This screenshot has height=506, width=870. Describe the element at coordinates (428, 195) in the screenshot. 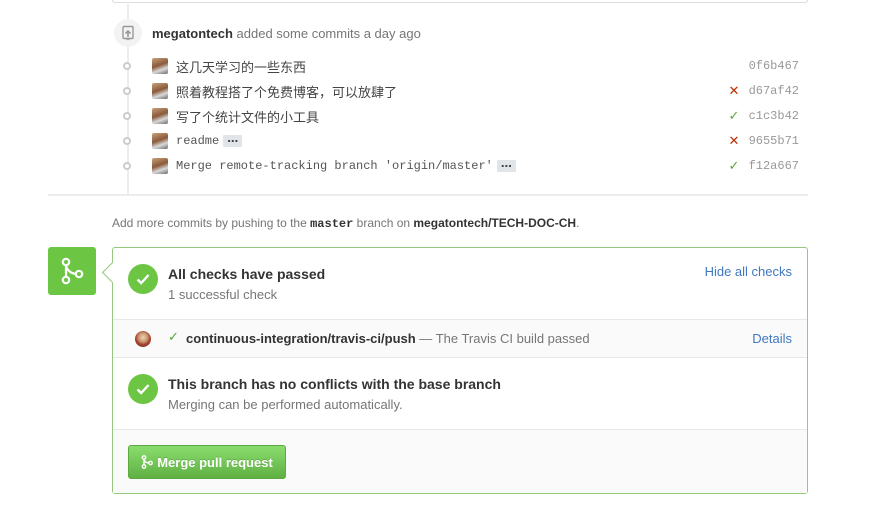

I see `timeline-divider` at that location.